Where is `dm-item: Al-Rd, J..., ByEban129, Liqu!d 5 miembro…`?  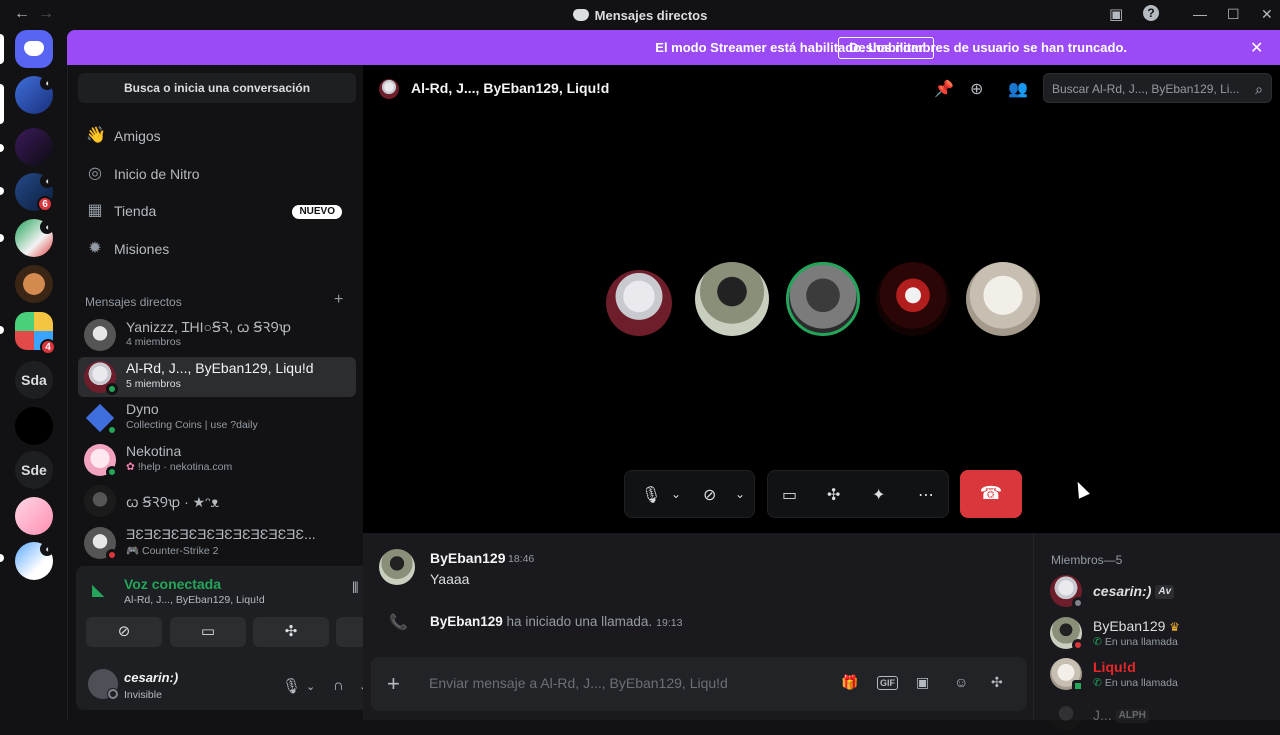
dm-item: Al-Rd, J..., ByEban129, Liqu!d 5 miembro… is located at coordinates (217, 377).